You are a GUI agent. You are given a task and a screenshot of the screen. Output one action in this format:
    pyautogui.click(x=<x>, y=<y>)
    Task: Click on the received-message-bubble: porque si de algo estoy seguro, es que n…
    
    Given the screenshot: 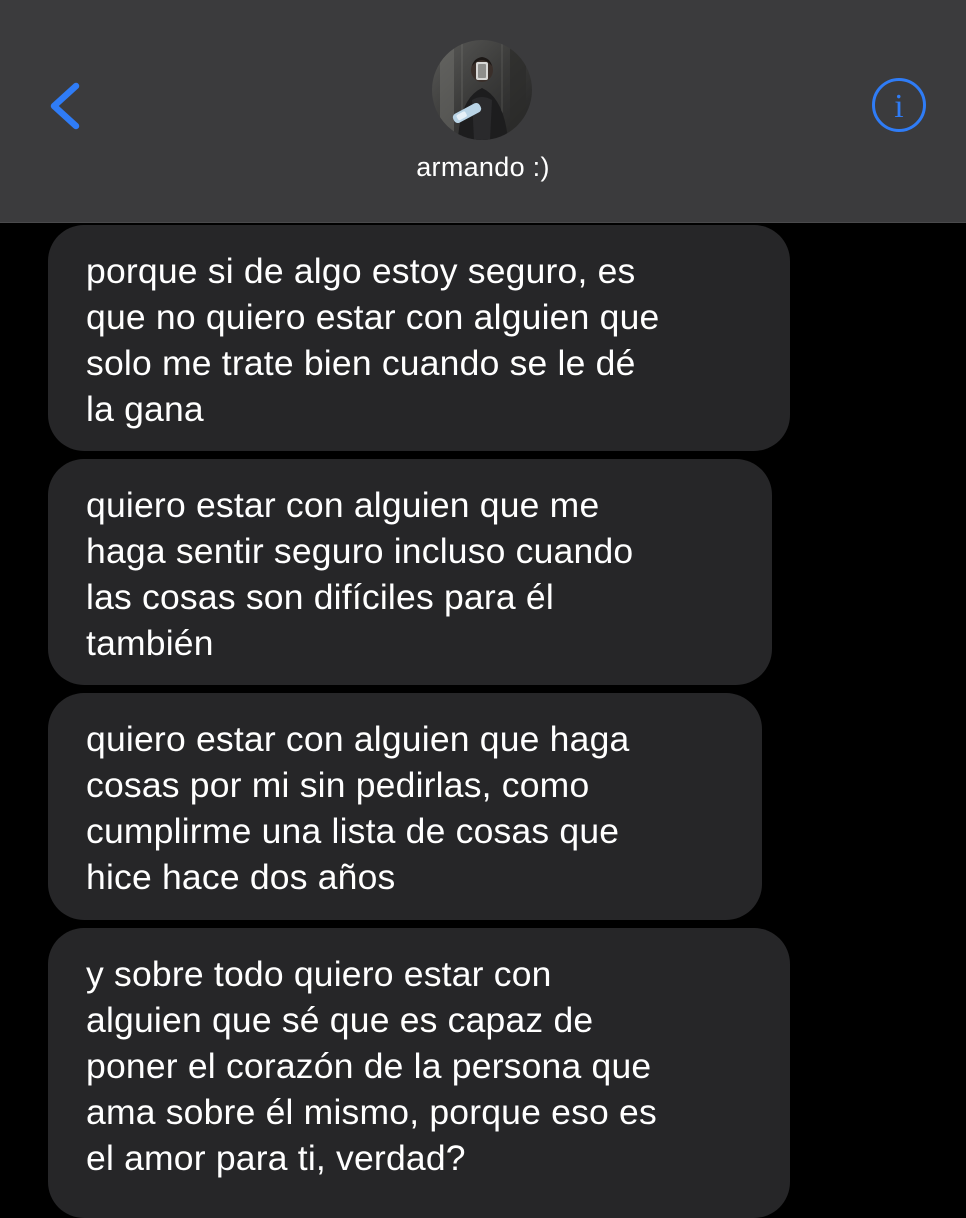 What is the action you would take?
    pyautogui.click(x=419, y=338)
    